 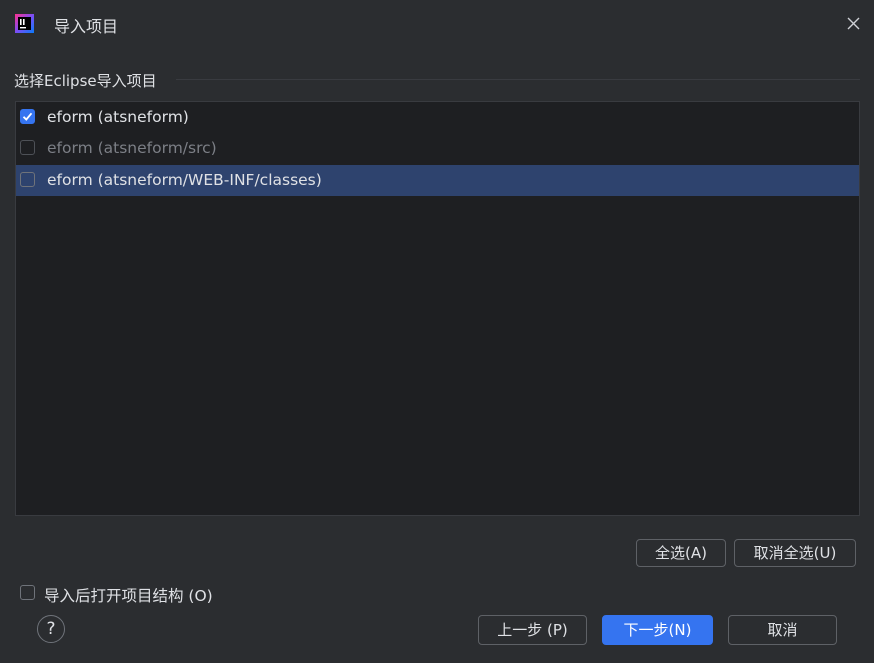 I want to click on checkmark-icon, so click(x=27, y=116).